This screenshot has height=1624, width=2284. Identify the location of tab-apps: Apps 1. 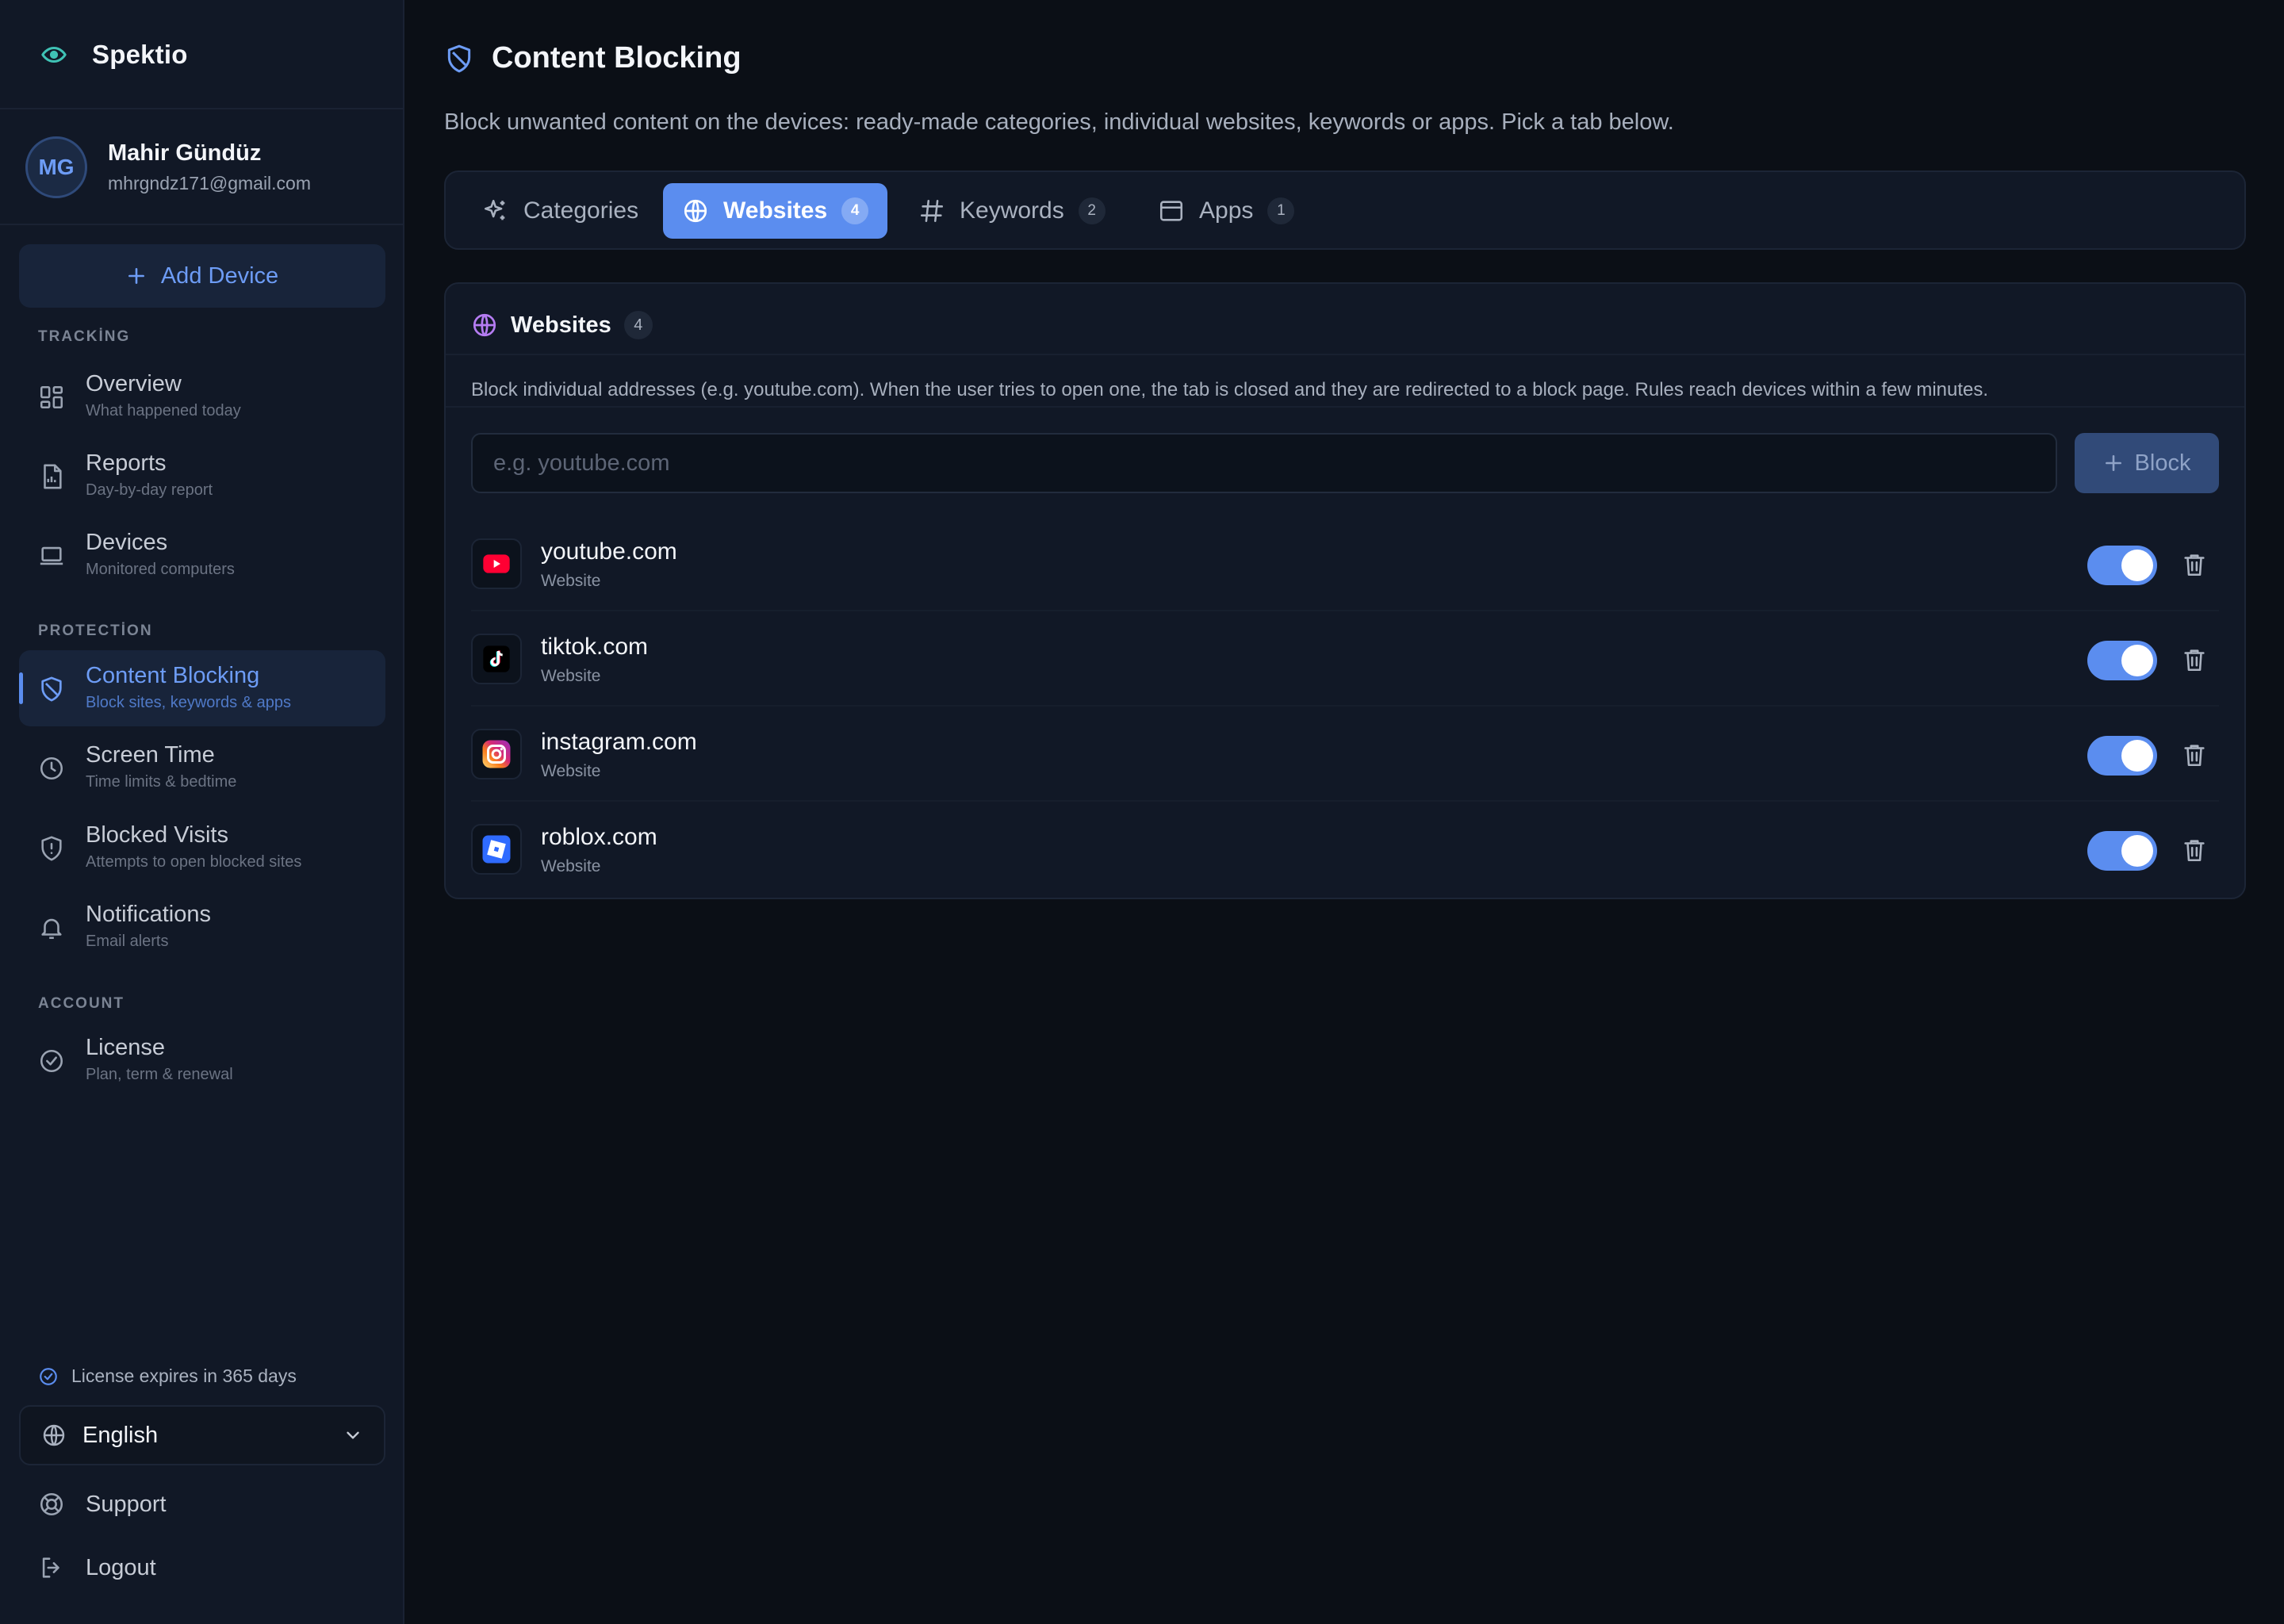
(1226, 211).